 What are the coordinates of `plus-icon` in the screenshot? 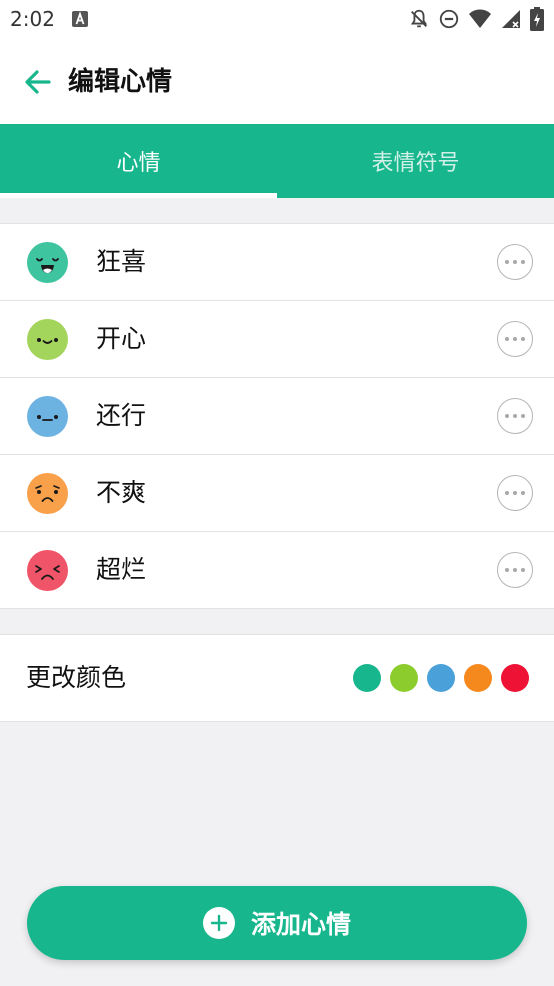 It's located at (219, 923).